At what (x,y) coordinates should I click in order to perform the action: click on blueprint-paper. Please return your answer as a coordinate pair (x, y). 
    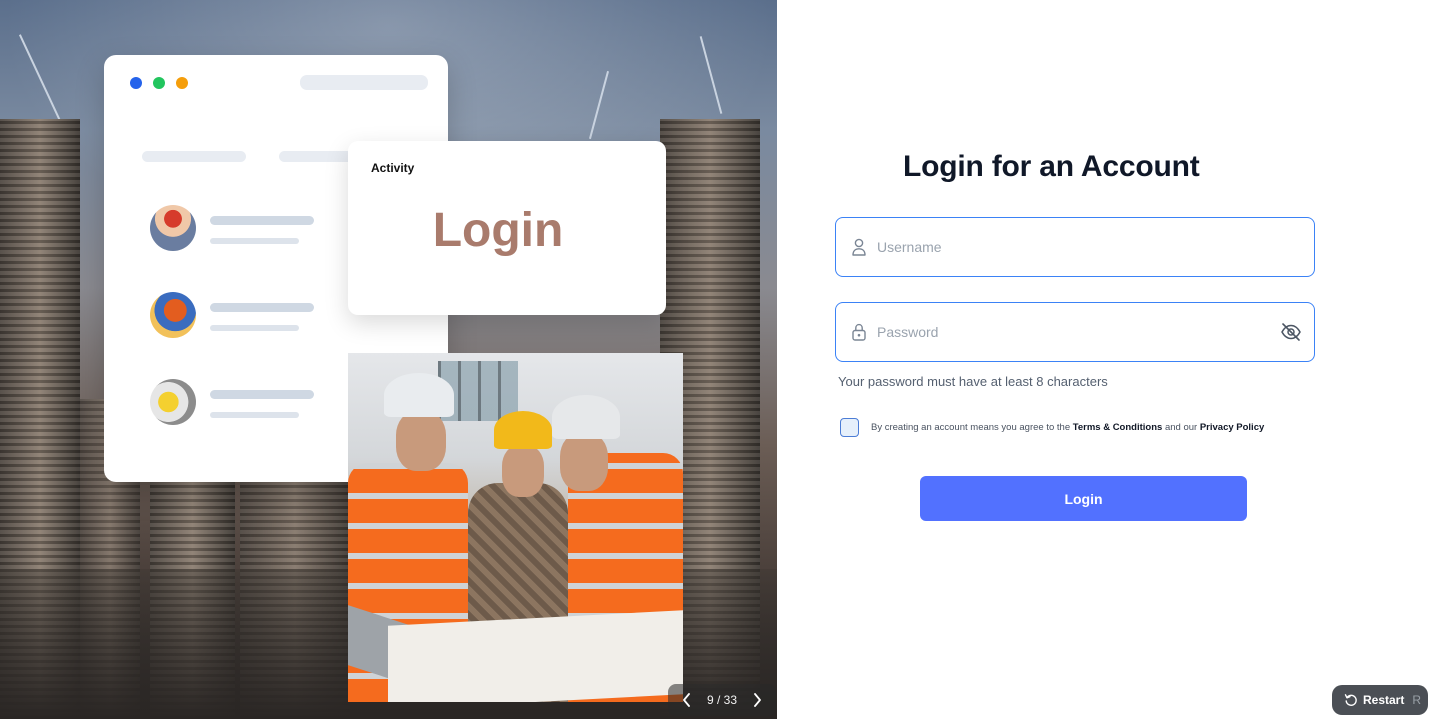
    Looking at the image, I should click on (535, 656).